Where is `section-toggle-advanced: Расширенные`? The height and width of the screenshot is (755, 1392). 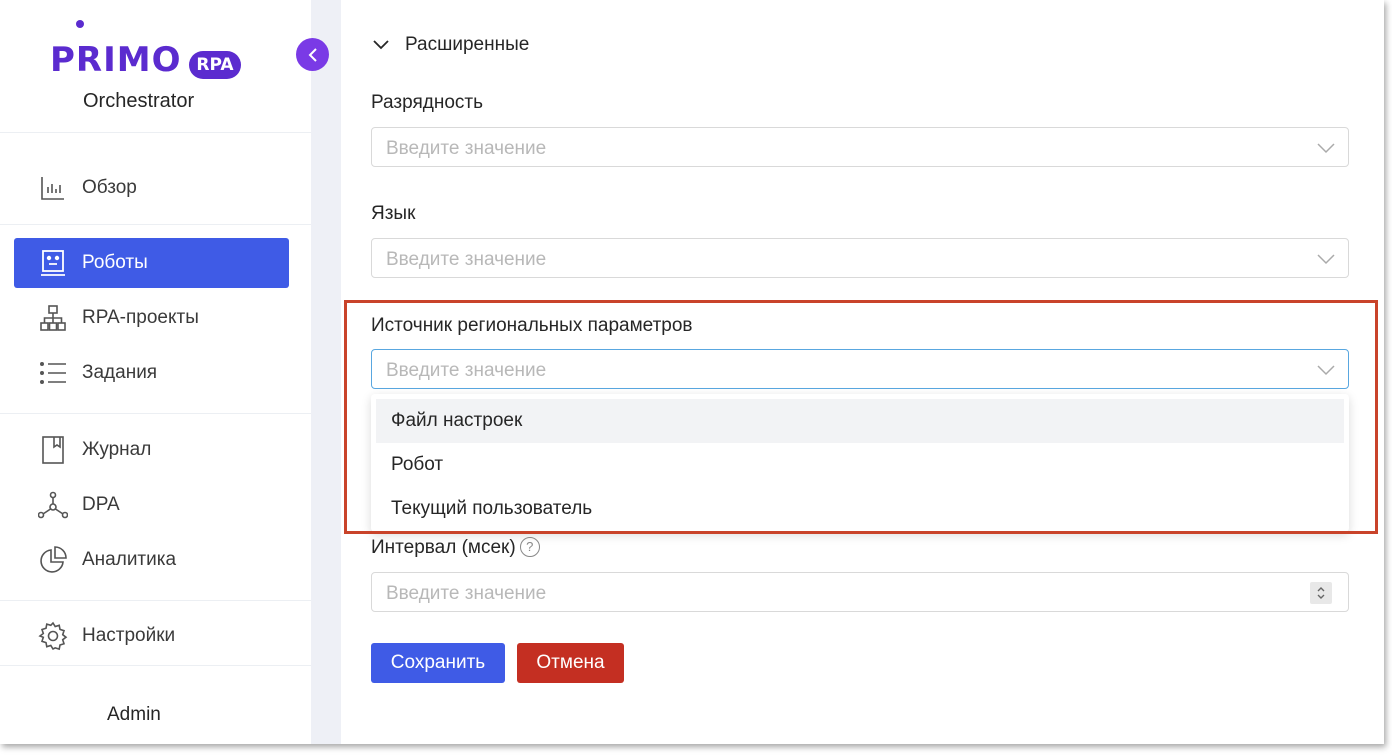 section-toggle-advanced: Расширенные is located at coordinates (450, 45).